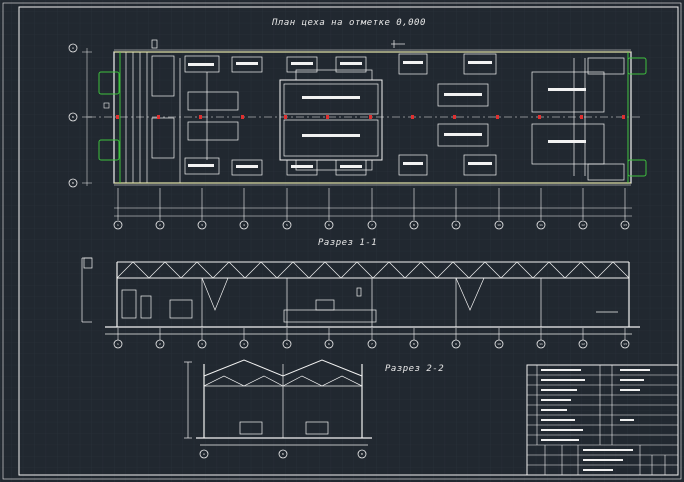 The width and height of the screenshot is (684, 482). Describe the element at coordinates (348, 243) in the screenshot. I see `section-1-1-title: Разрез 1-1` at that location.